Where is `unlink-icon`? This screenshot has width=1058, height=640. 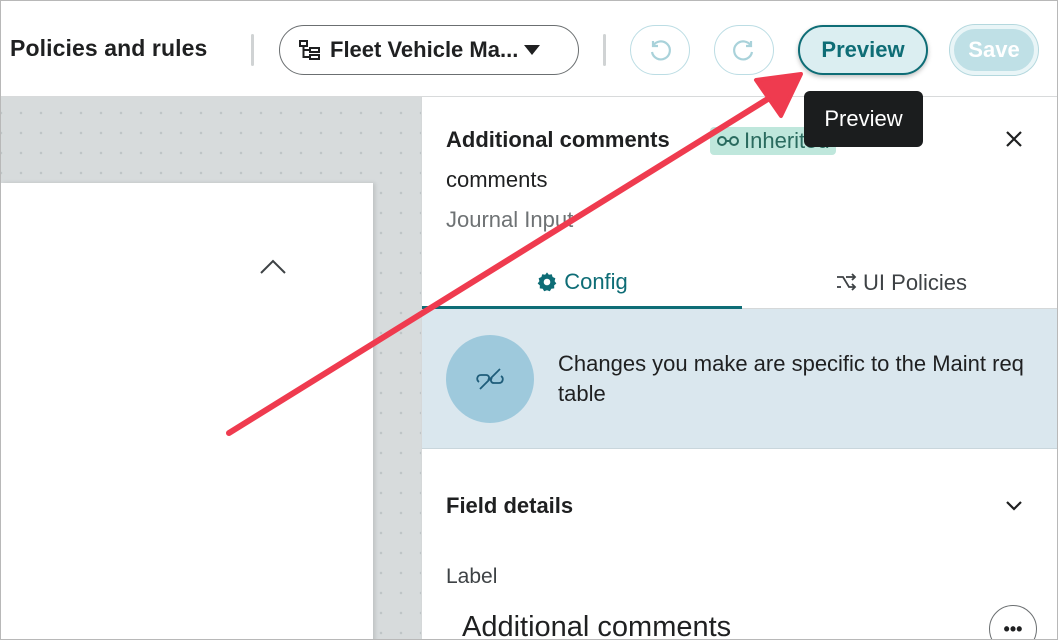
unlink-icon is located at coordinates (490, 379).